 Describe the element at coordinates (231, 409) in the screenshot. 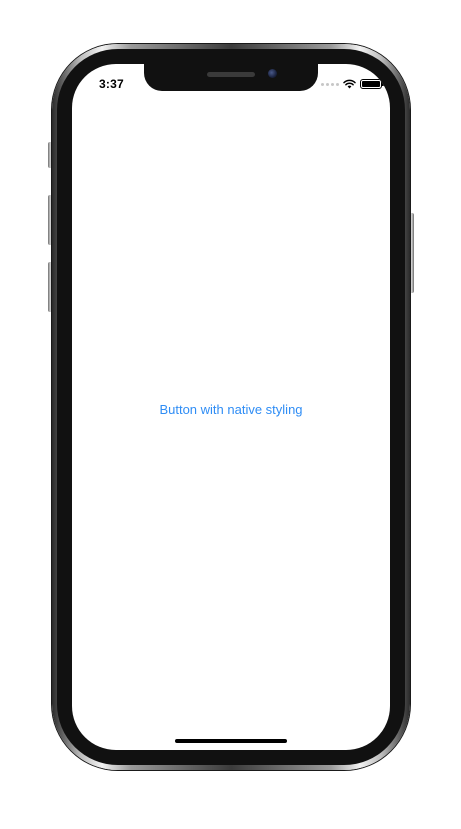

I see `native-styled-button: Button with native styling` at that location.